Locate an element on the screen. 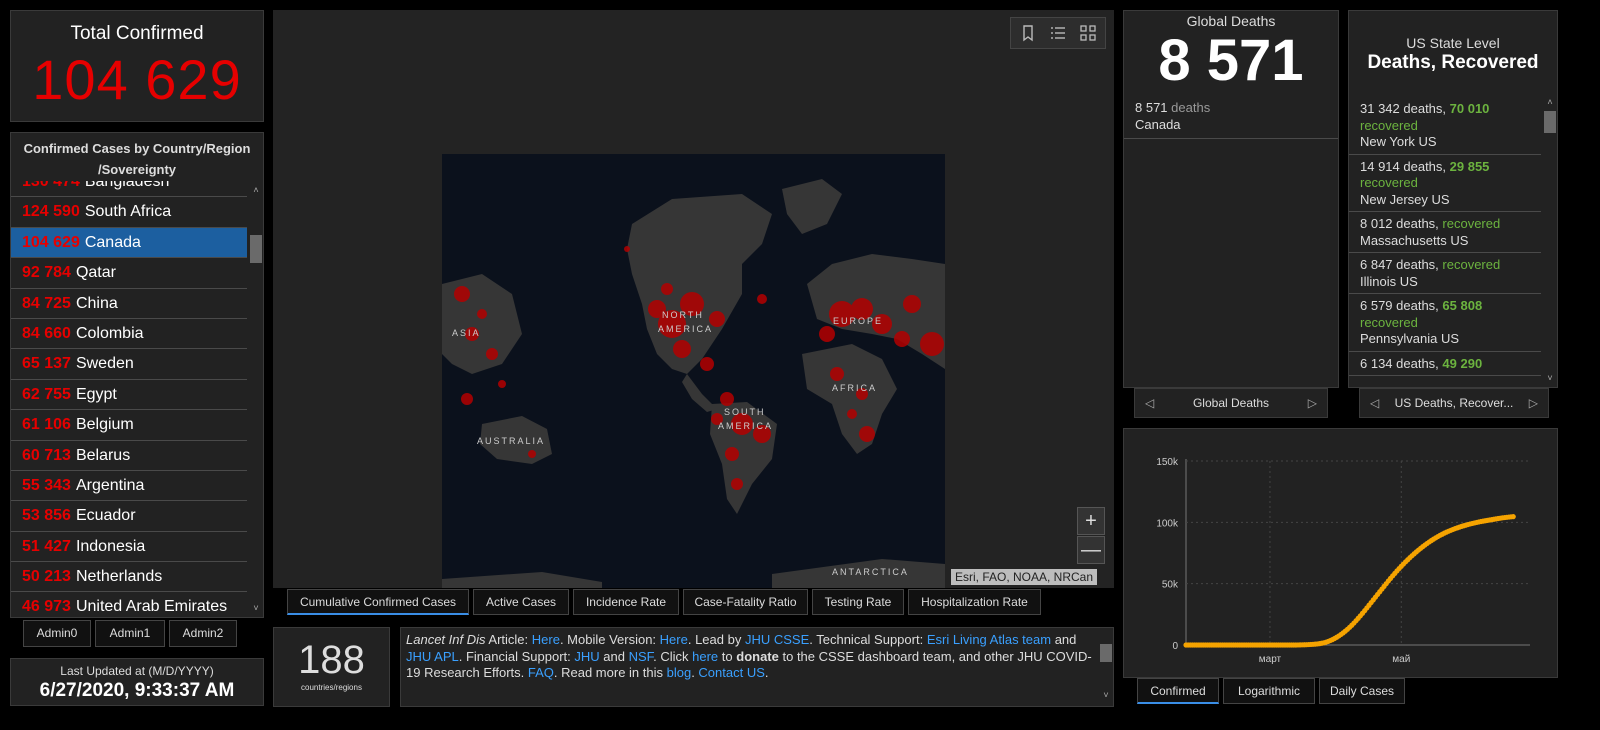 The height and width of the screenshot is (730, 1600). tab-daily-cases: Daily Cases is located at coordinates (1362, 691).